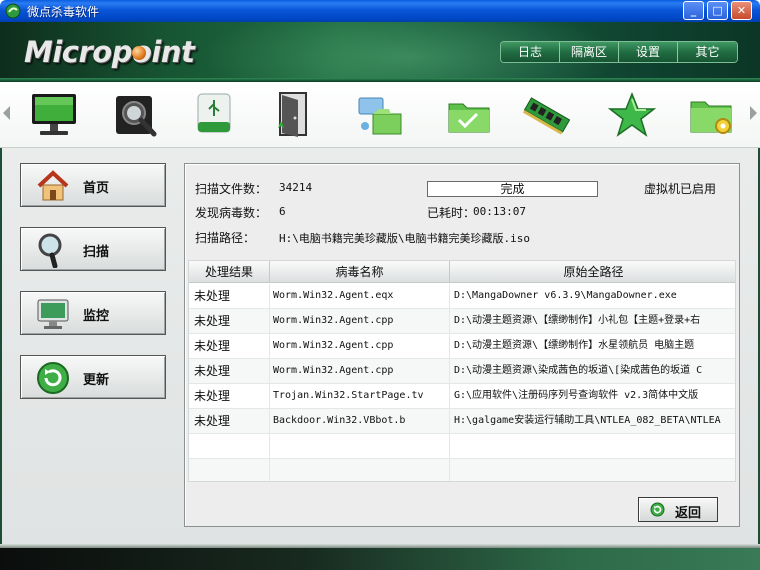 Image resolution: width=760 pixels, height=570 pixels. What do you see at coordinates (96, 188) in the screenshot?
I see `sidebar-item-label: 首页` at bounding box center [96, 188].